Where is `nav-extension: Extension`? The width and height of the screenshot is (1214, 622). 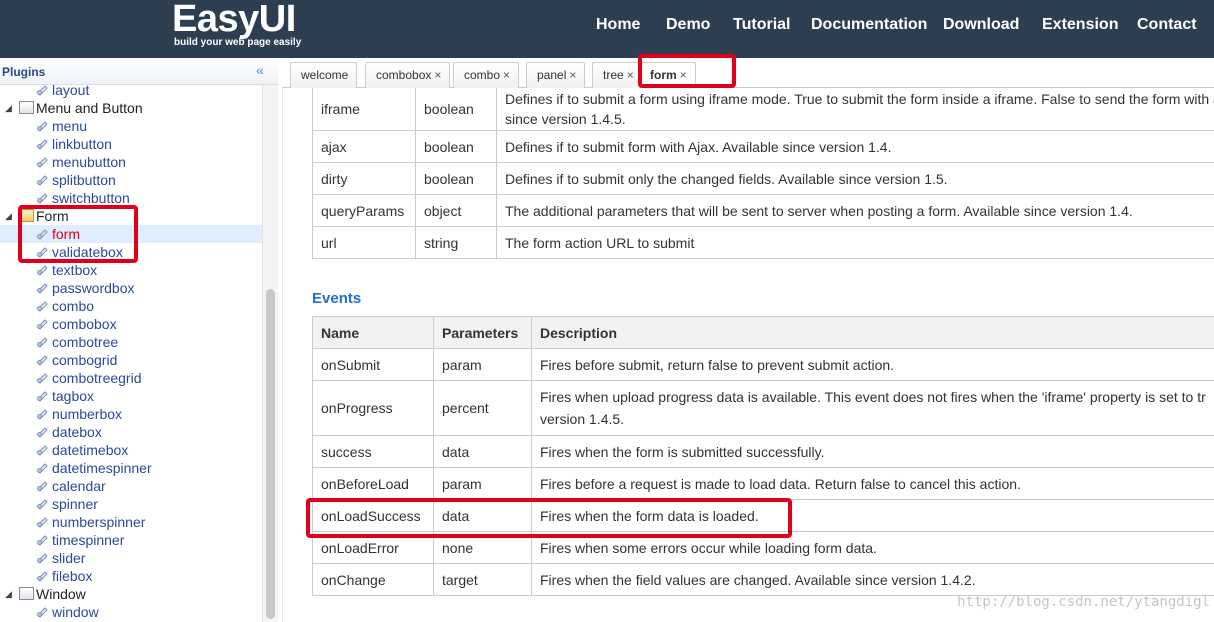 nav-extension: Extension is located at coordinates (1080, 25).